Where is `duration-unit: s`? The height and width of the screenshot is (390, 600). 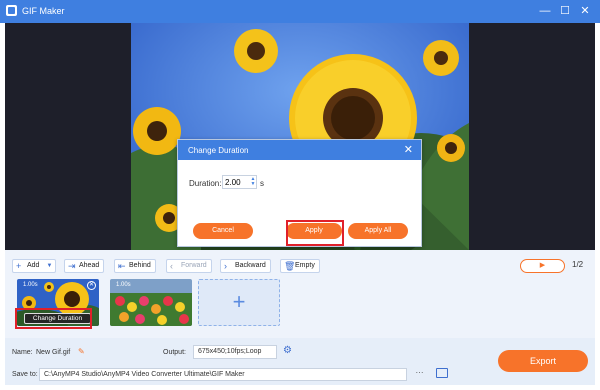
duration-unit: s is located at coordinates (262, 183).